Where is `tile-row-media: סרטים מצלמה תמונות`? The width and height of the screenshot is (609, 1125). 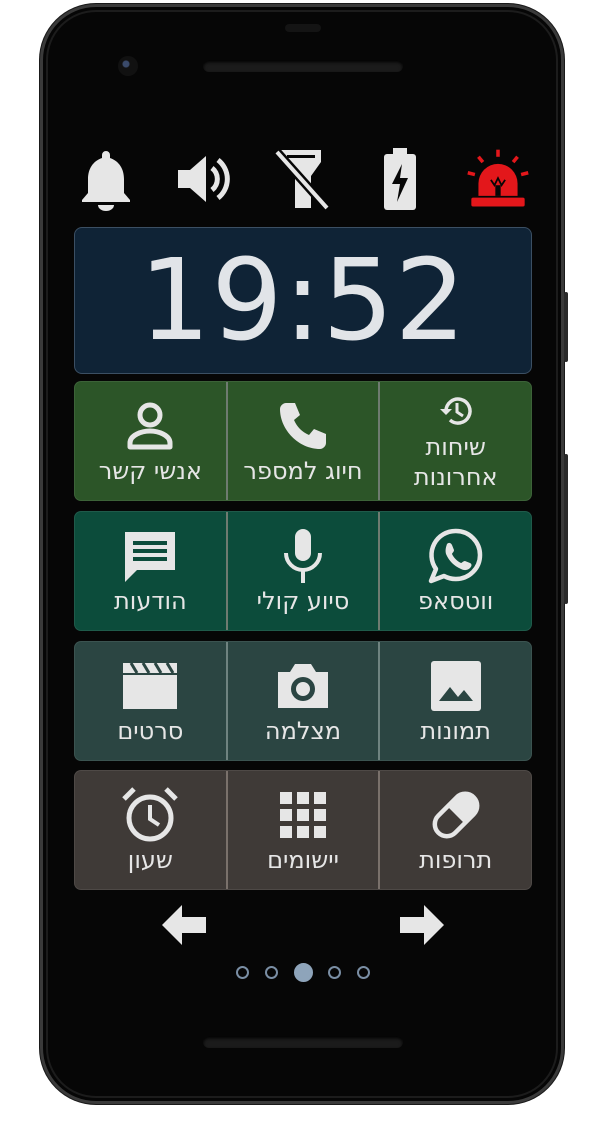
tile-row-media: סרטים מצלמה תמונות is located at coordinates (303, 701).